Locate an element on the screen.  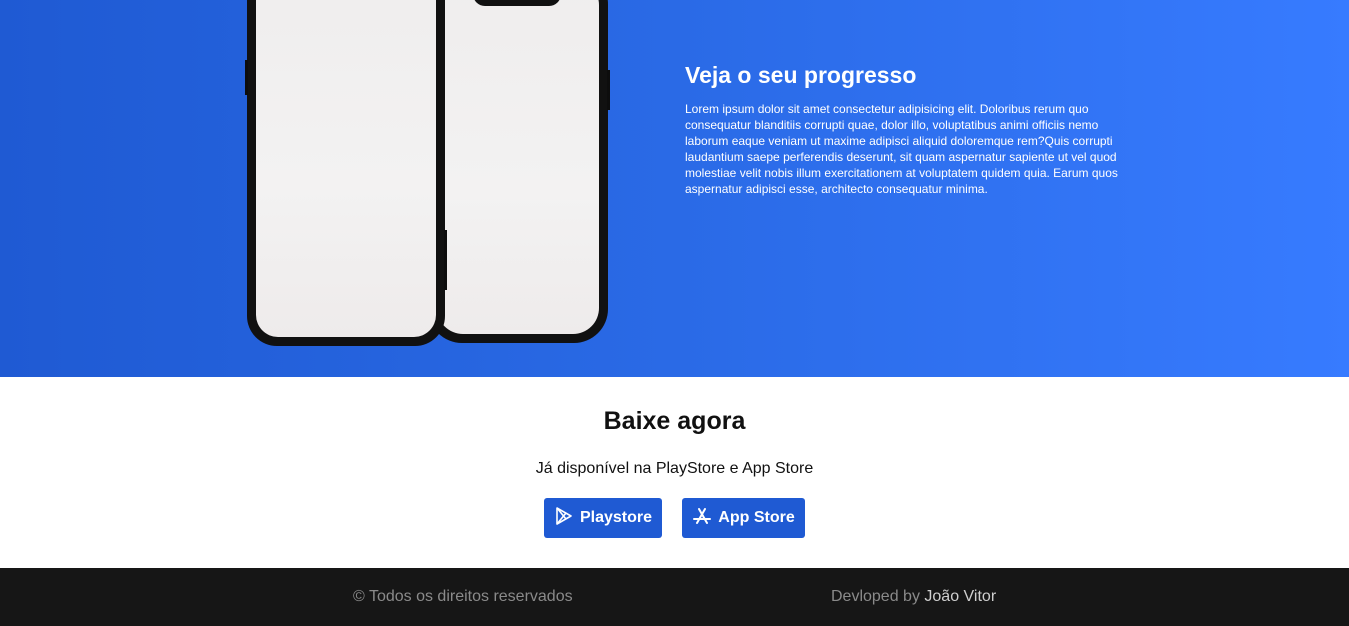
phone-notch is located at coordinates (517, 3).